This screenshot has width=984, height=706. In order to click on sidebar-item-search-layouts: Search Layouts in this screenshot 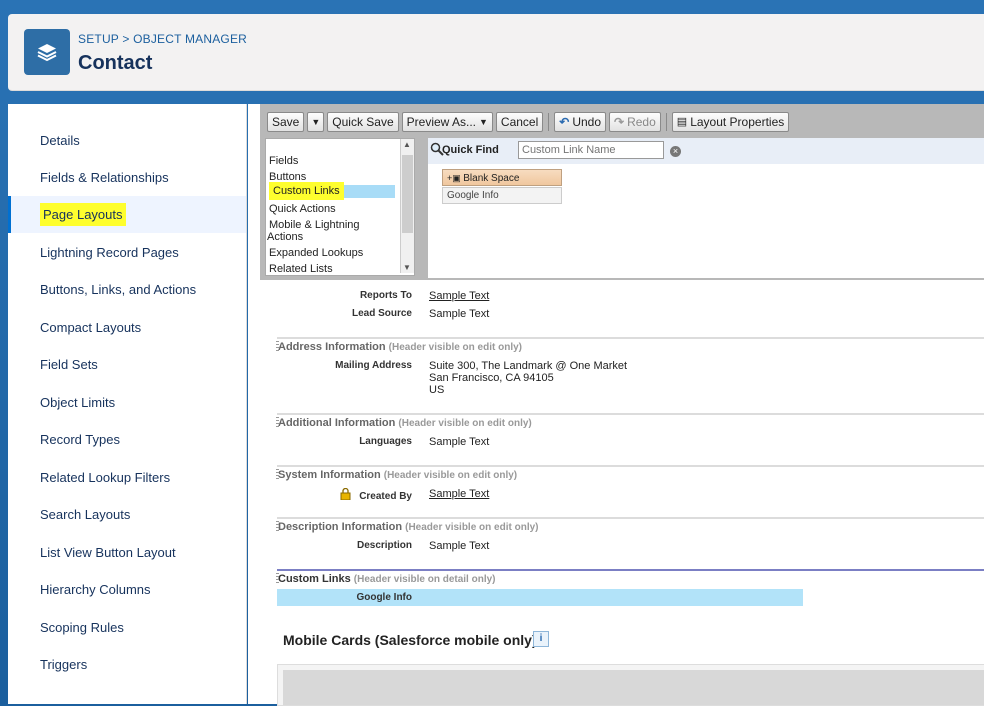, I will do `click(127, 514)`.